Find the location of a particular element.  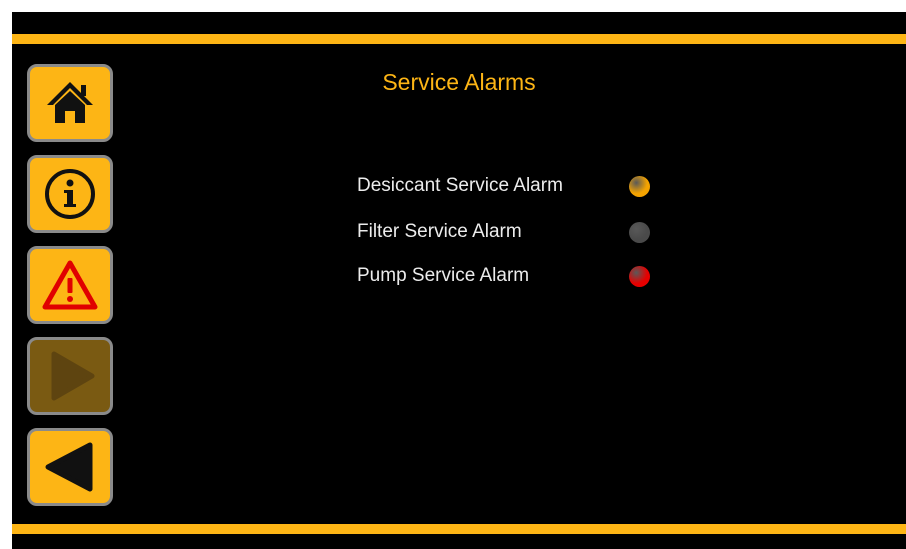

play-icon is located at coordinates (73, 376).